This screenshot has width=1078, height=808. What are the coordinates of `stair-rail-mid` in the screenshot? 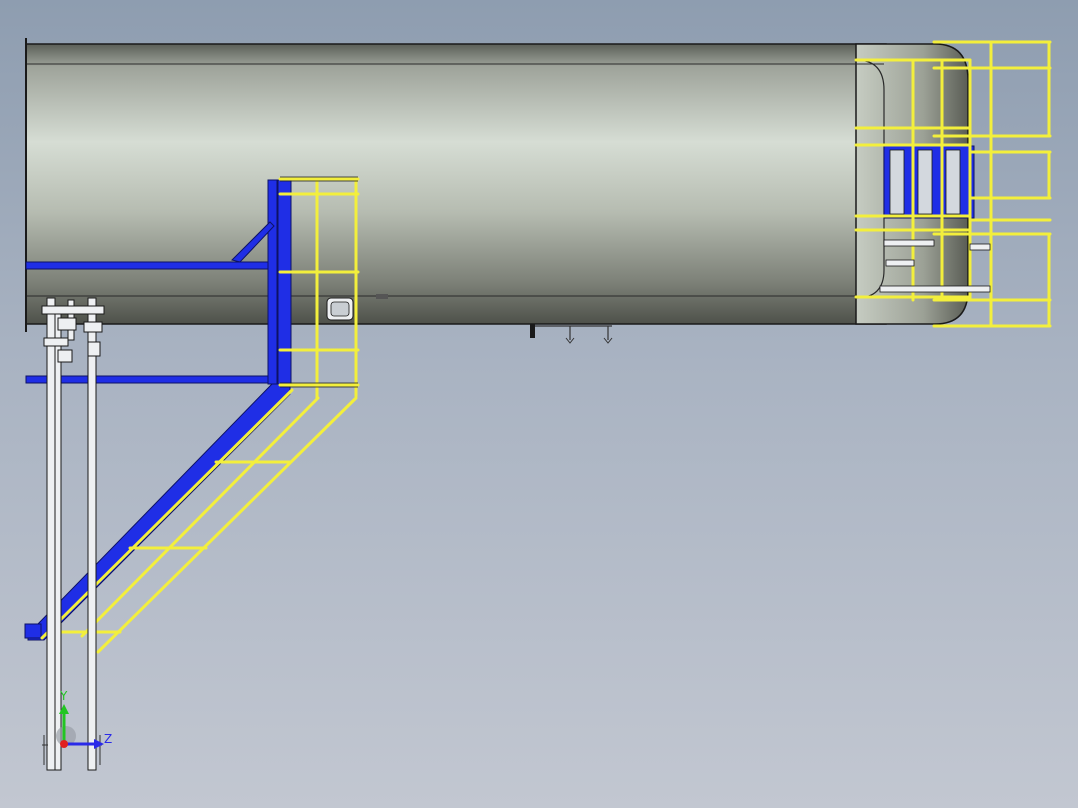 It's located at (200, 517).